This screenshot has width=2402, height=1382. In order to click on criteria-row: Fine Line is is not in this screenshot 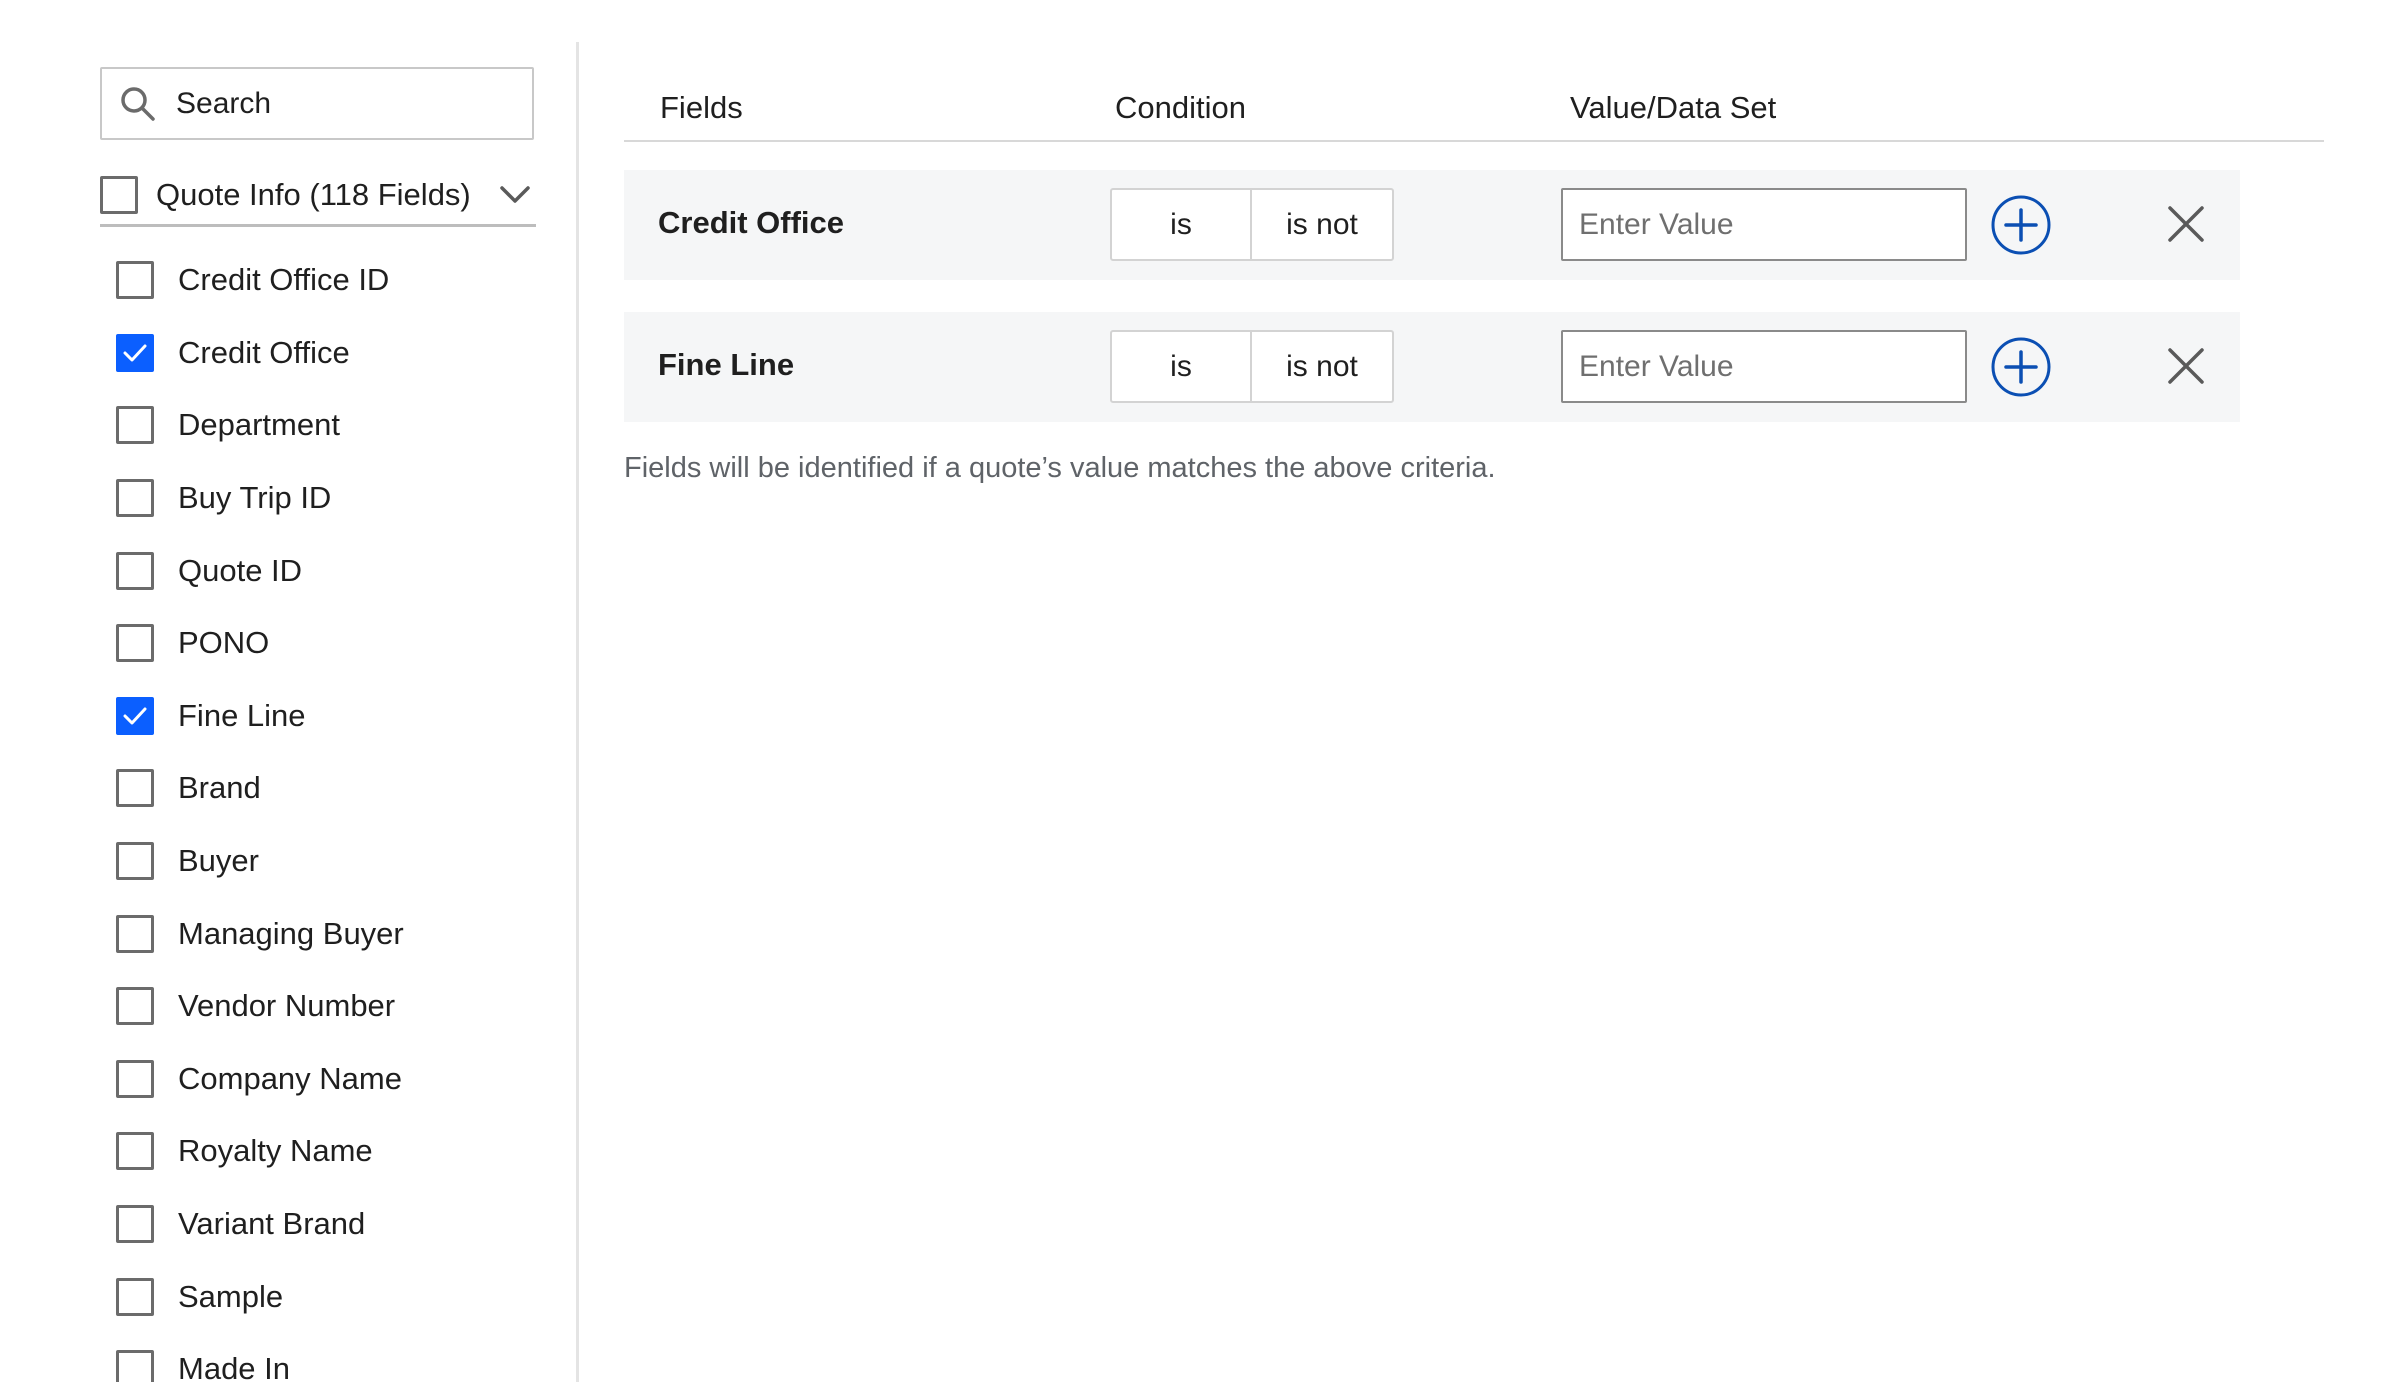, I will do `click(1432, 367)`.